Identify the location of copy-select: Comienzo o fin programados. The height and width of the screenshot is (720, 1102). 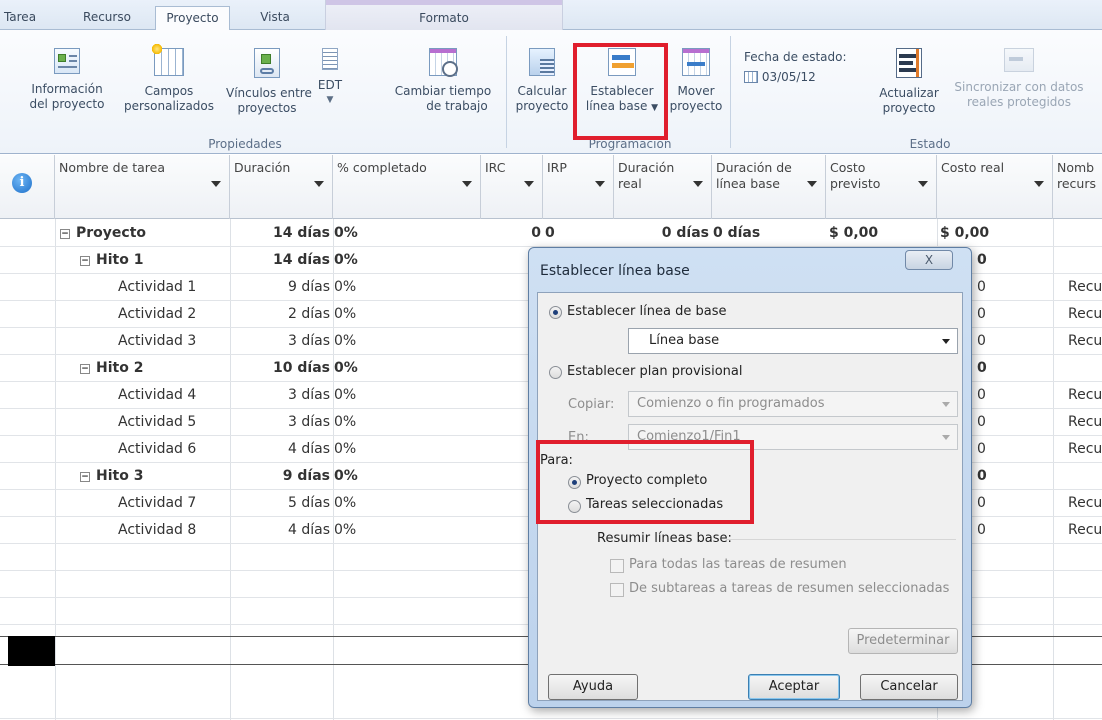
(793, 404).